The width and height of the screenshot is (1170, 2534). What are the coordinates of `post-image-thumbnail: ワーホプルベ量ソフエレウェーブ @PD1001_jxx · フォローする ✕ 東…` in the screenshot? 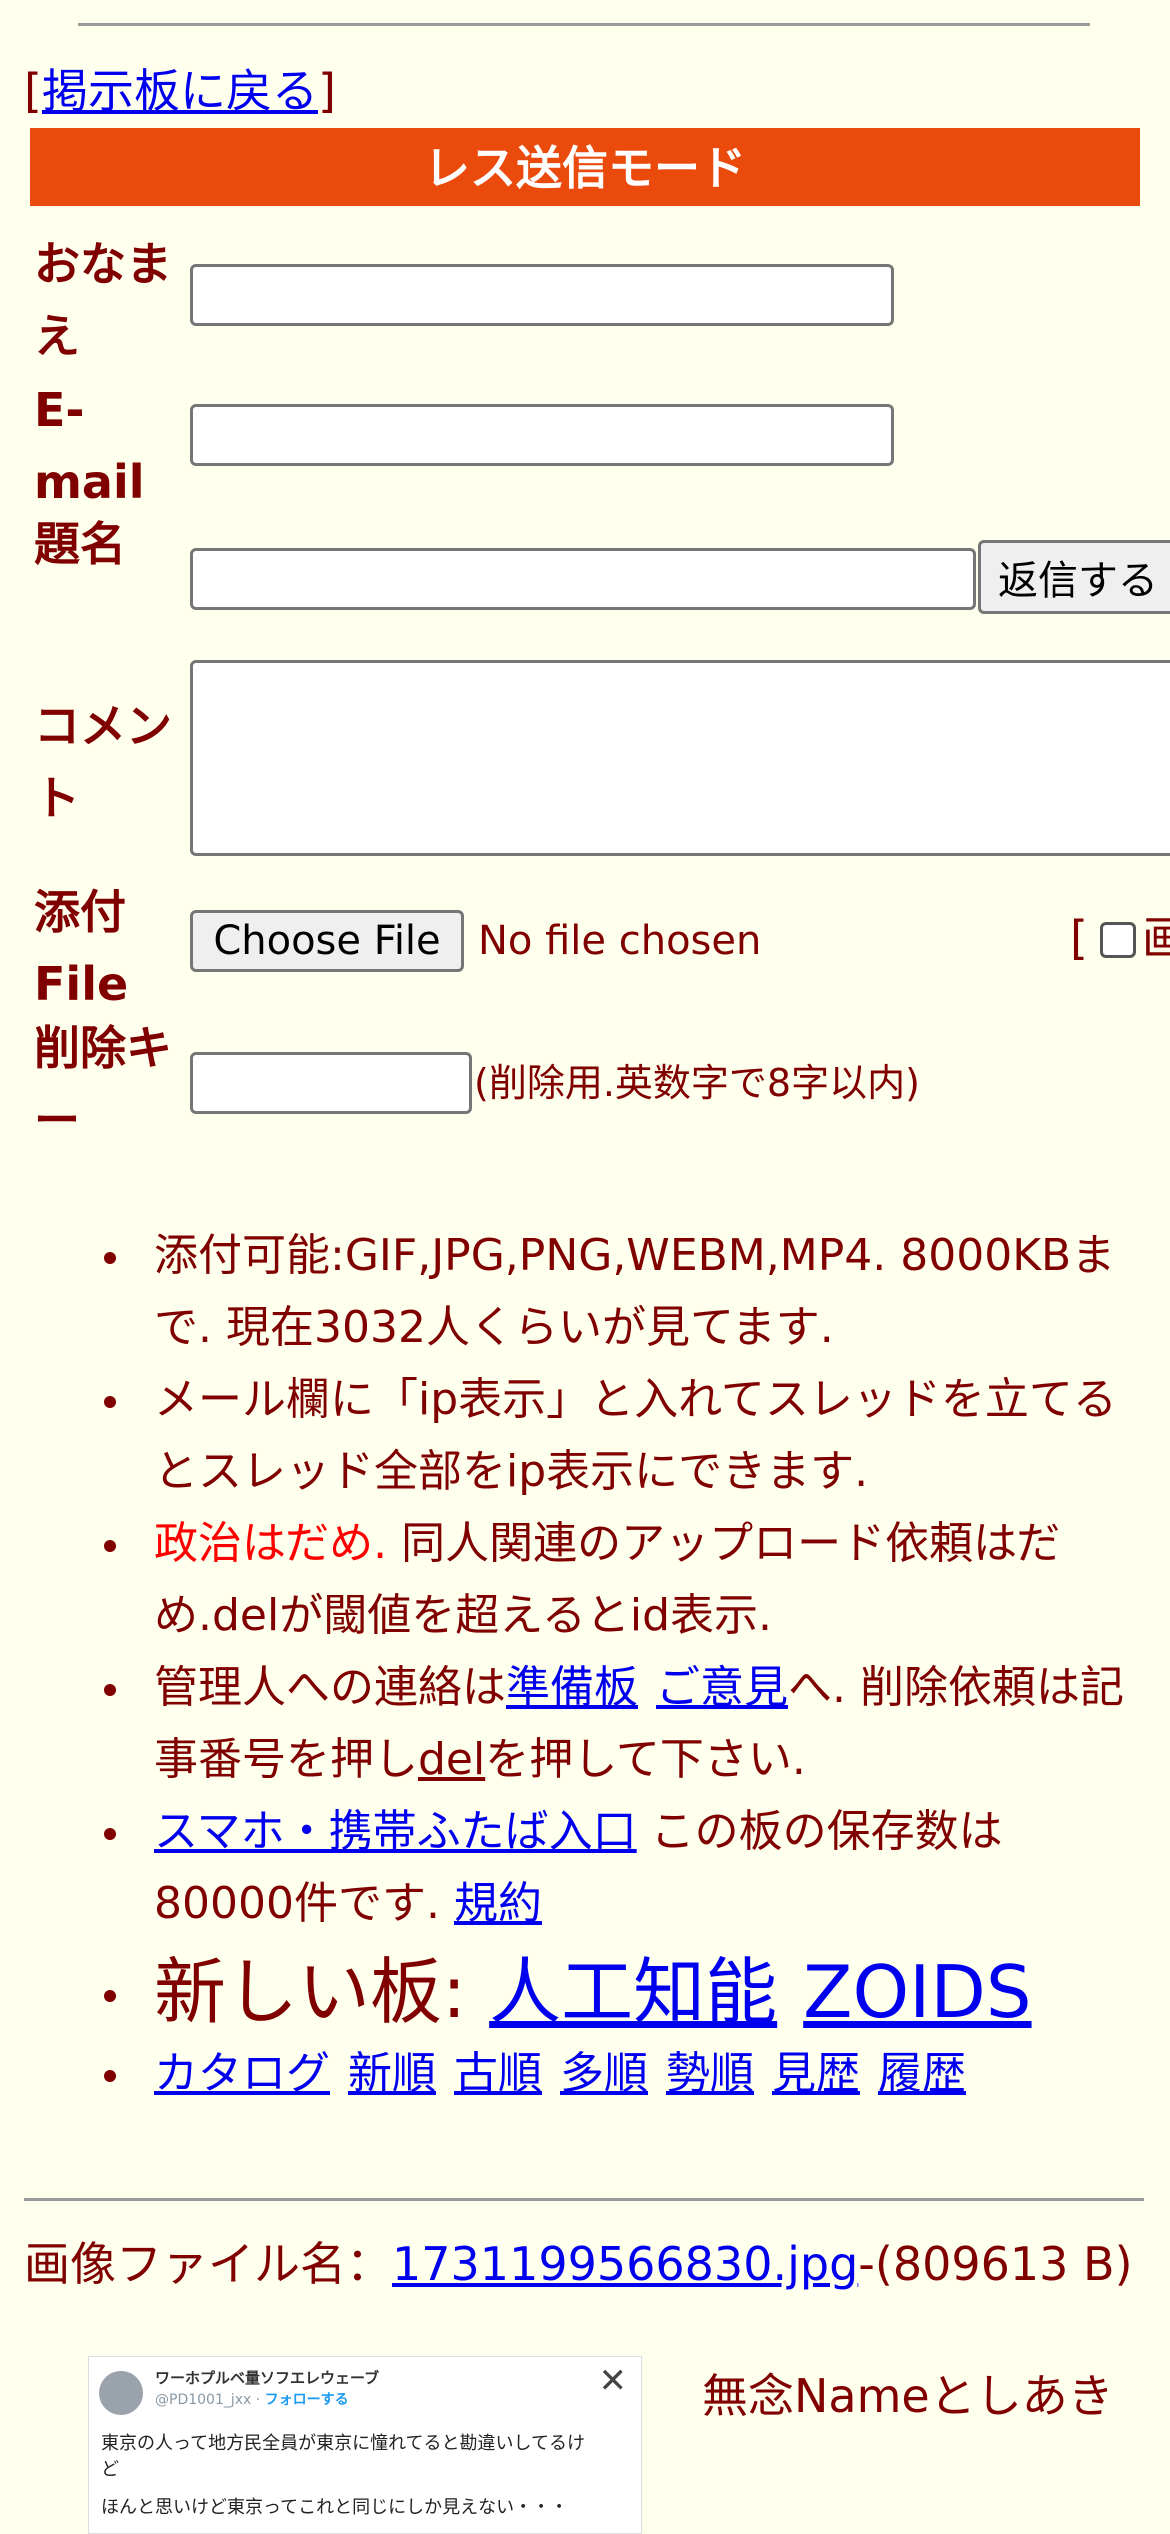 It's located at (365, 2445).